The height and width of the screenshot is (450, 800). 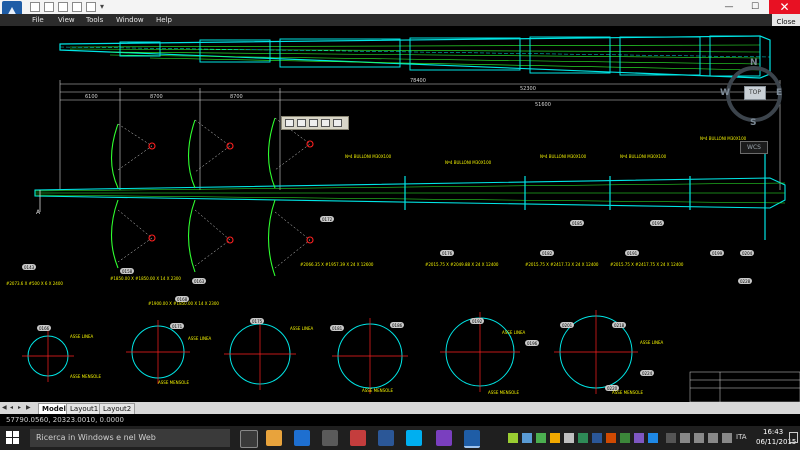 What do you see at coordinates (753, 123) in the screenshot?
I see `compass-south: S` at bounding box center [753, 123].